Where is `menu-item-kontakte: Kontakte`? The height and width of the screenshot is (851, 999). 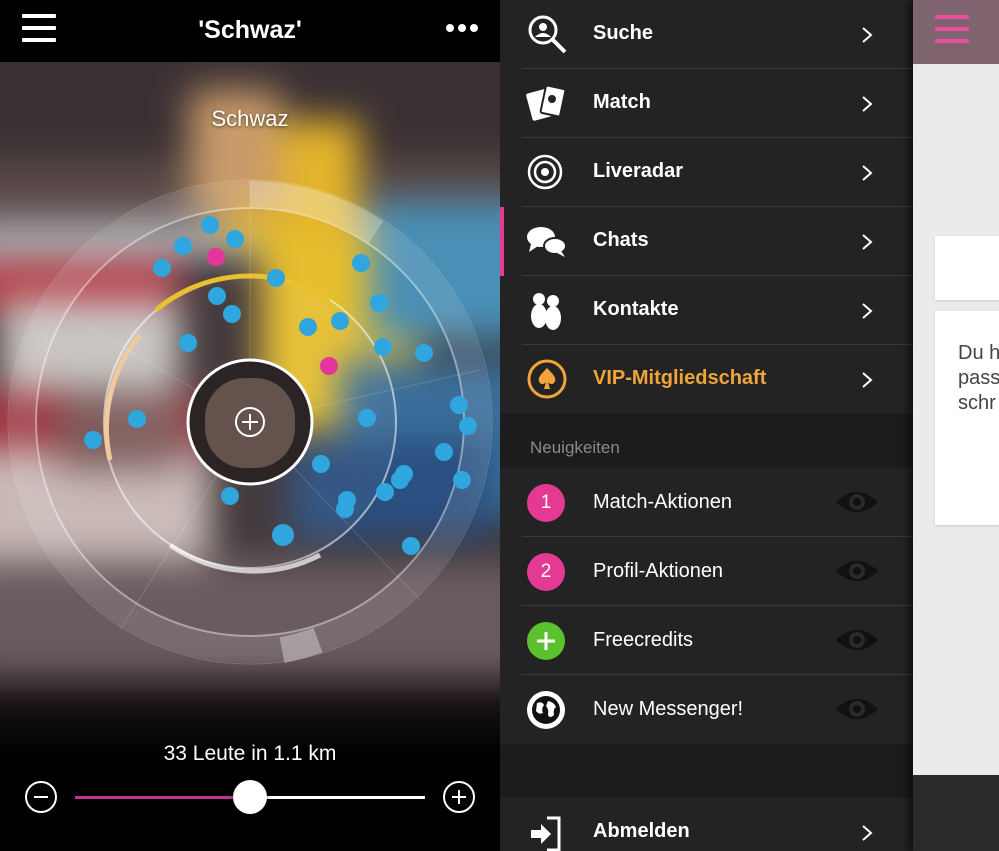
menu-item-kontakte: Kontakte is located at coordinates (706, 310).